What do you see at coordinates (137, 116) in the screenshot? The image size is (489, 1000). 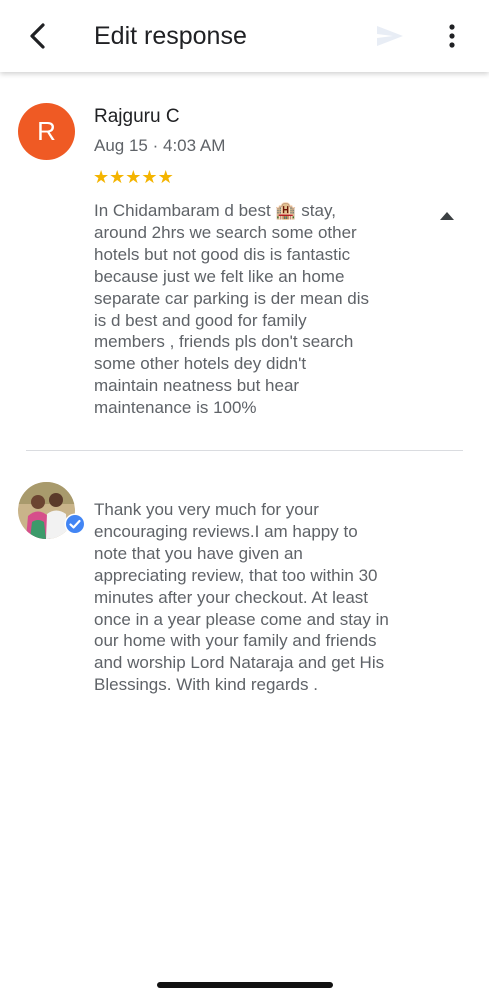 I see `reviewer-name: Rajguru C` at bounding box center [137, 116].